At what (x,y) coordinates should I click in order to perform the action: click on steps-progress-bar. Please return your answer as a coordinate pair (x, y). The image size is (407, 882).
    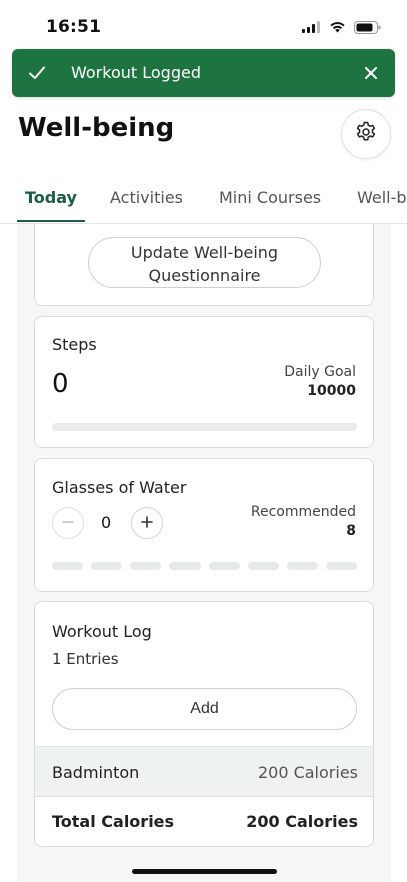
    Looking at the image, I should click on (204, 427).